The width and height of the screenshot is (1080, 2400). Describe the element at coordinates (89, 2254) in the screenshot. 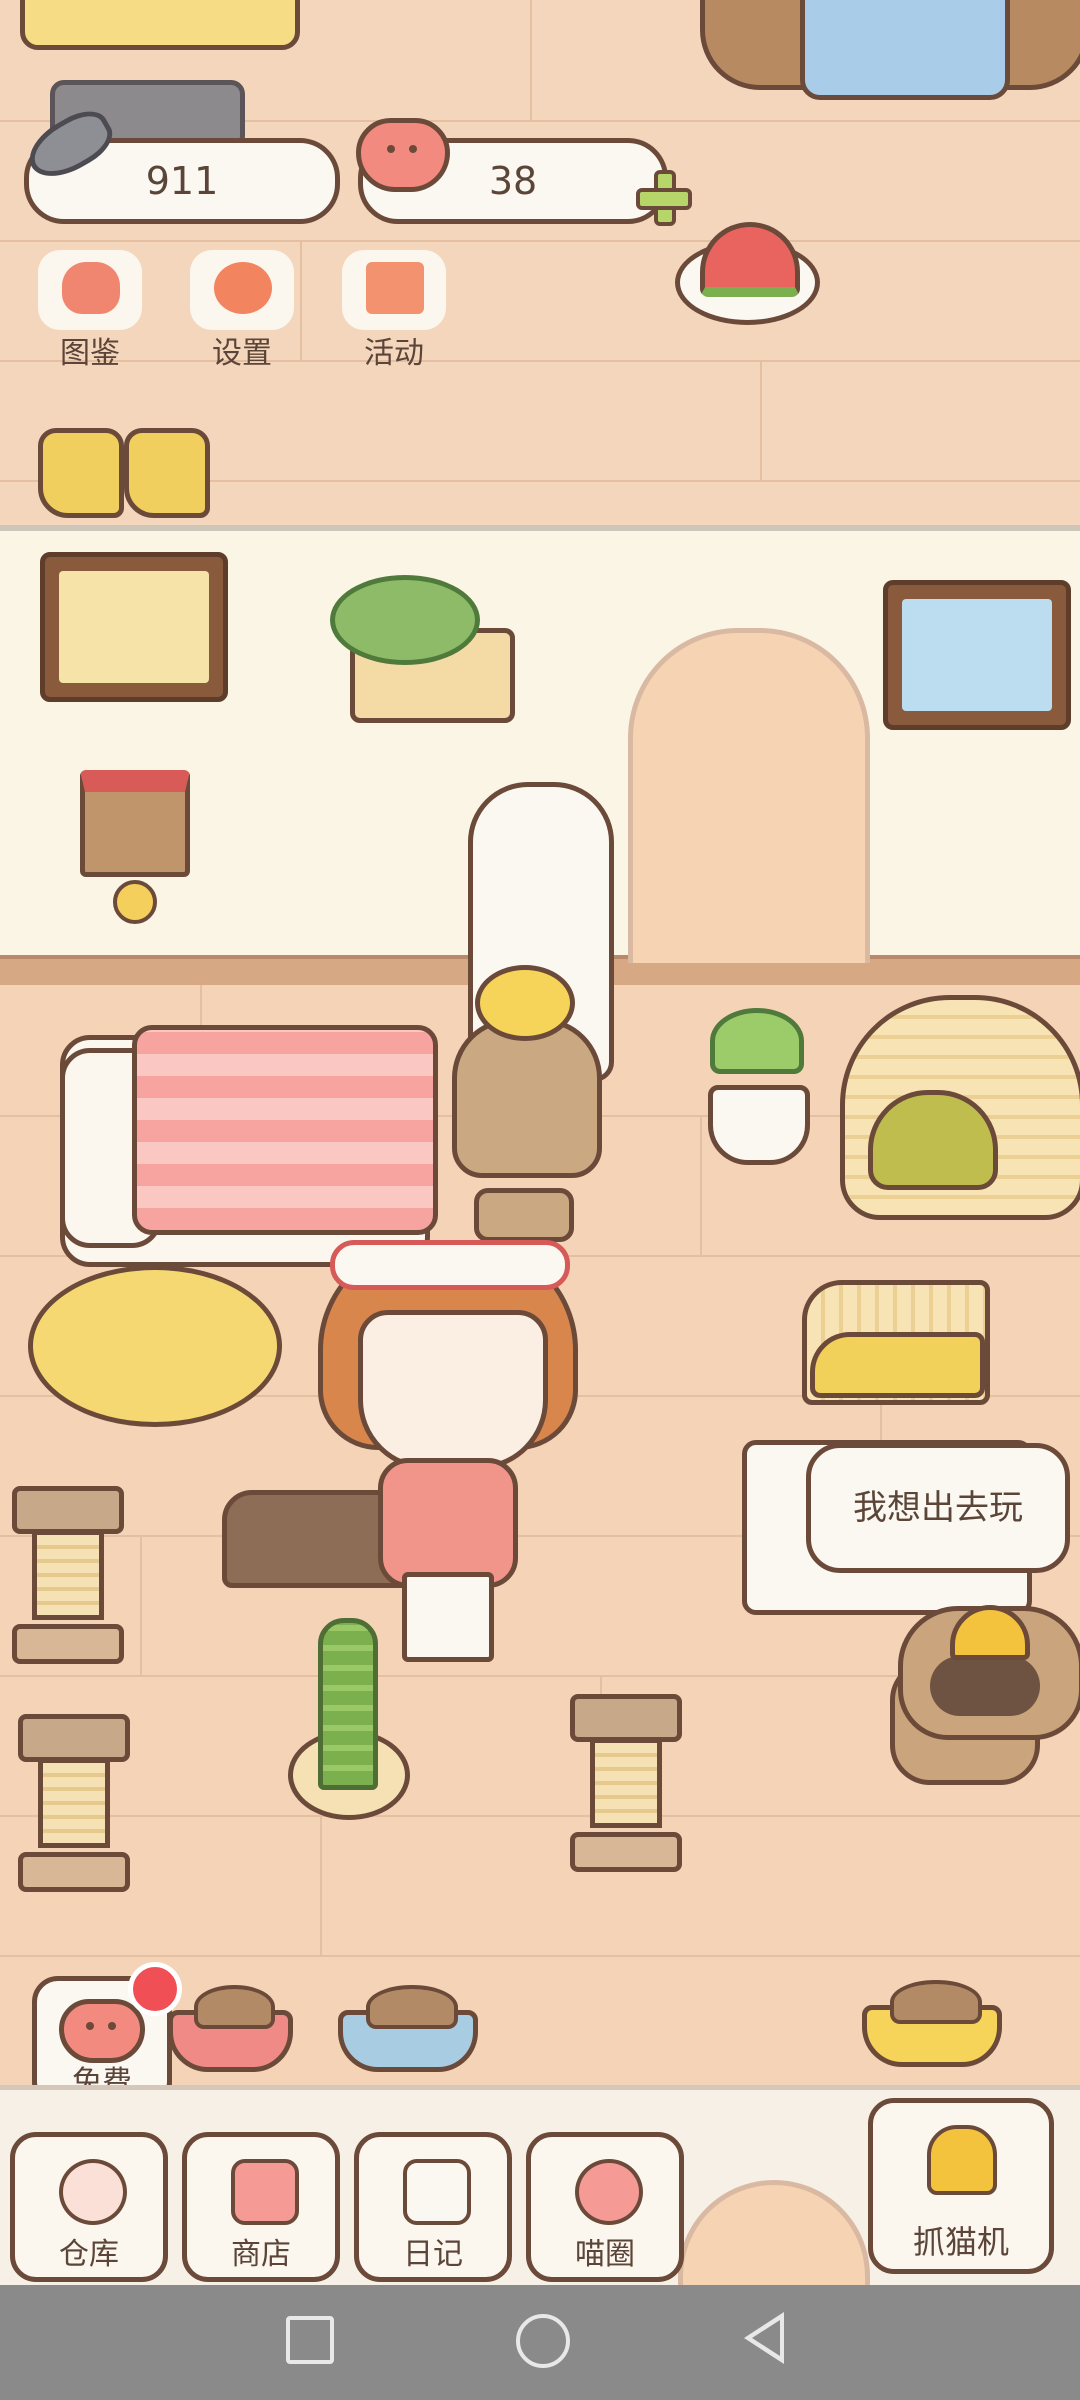

I see `storage-label: 仓库` at that location.